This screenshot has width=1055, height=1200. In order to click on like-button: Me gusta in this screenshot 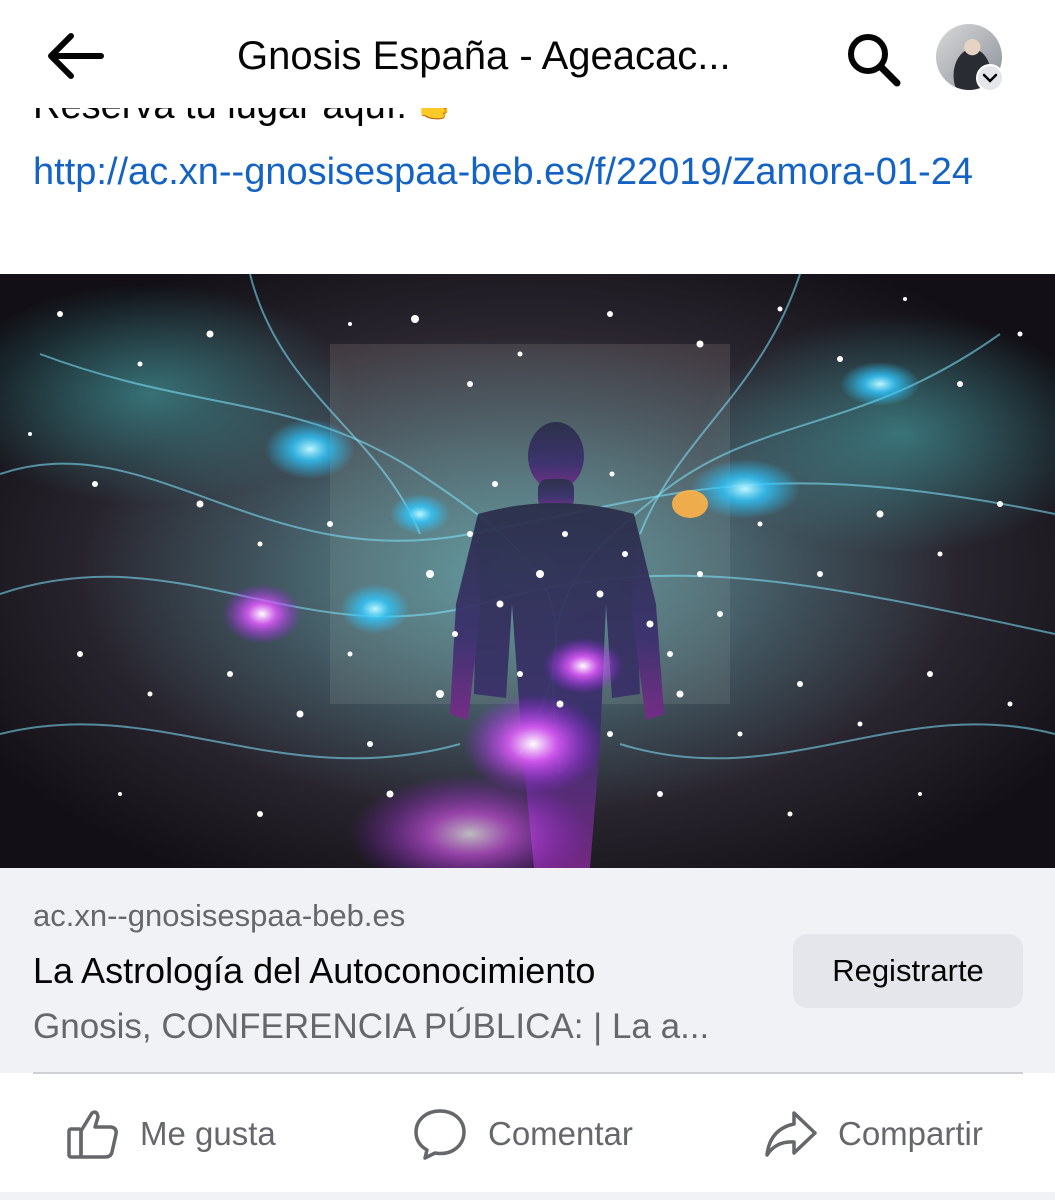, I will do `click(171, 1134)`.